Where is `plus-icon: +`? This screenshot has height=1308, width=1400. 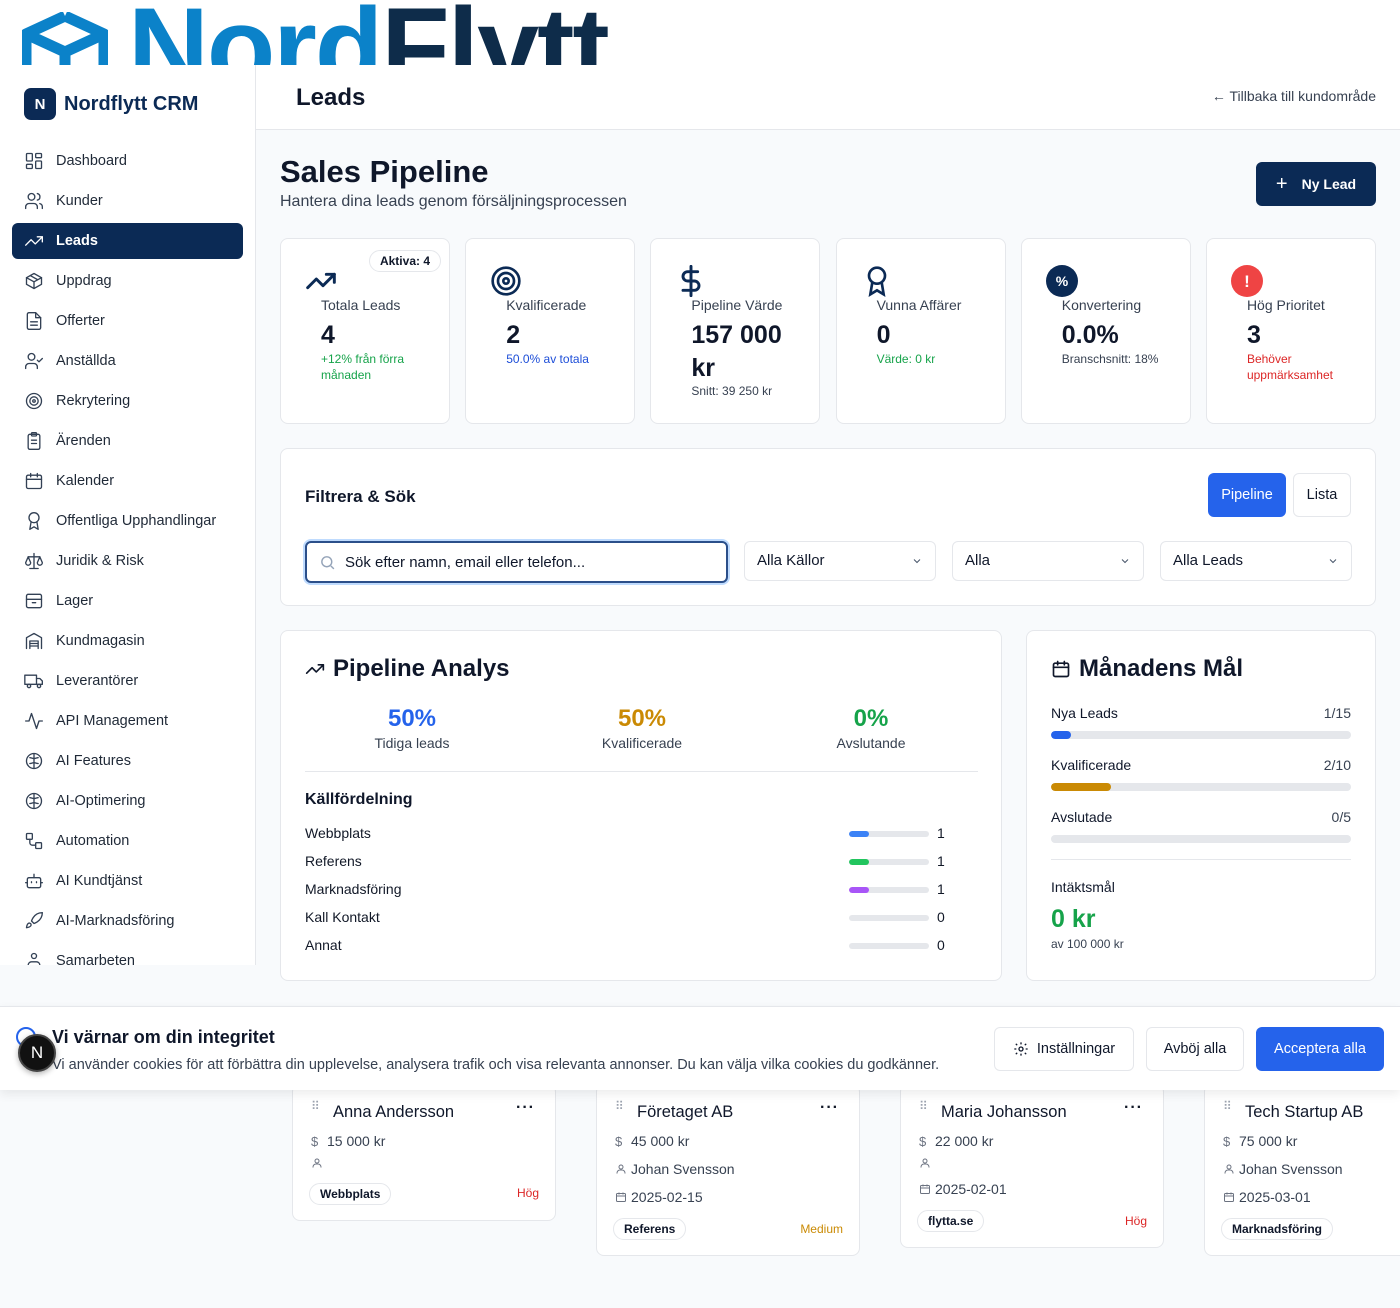
plus-icon: + is located at coordinates (1281, 183).